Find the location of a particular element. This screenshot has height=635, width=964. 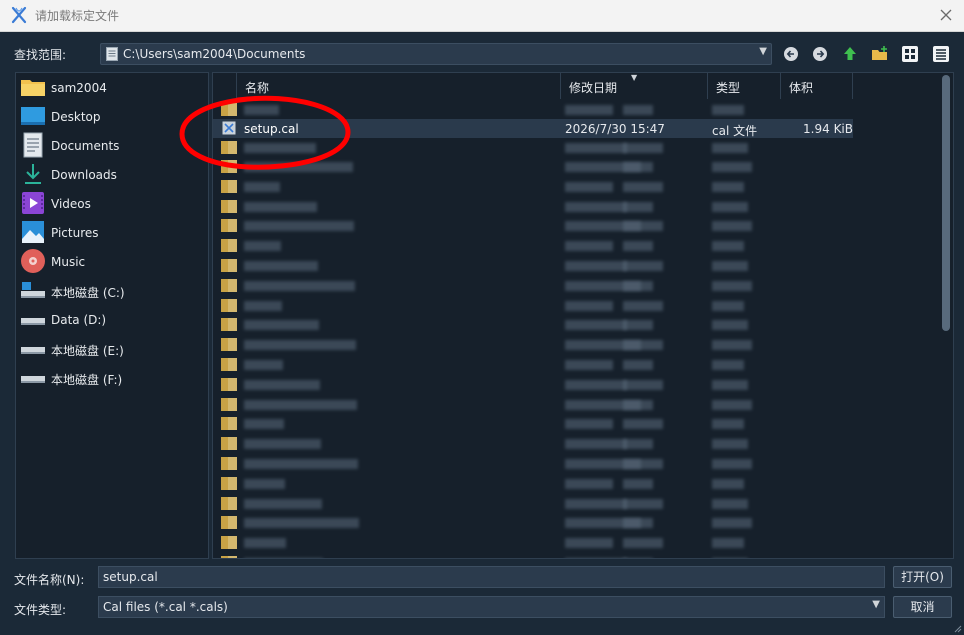

filetype-combobox: Cal files (*.cal *.cals) ▼ is located at coordinates (491, 607).